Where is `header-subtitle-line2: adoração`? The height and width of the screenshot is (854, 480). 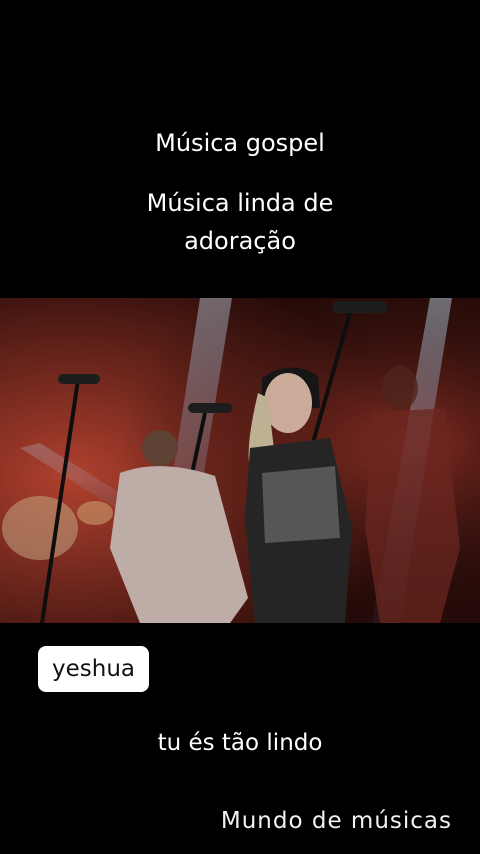 header-subtitle-line2: adoração is located at coordinates (240, 241).